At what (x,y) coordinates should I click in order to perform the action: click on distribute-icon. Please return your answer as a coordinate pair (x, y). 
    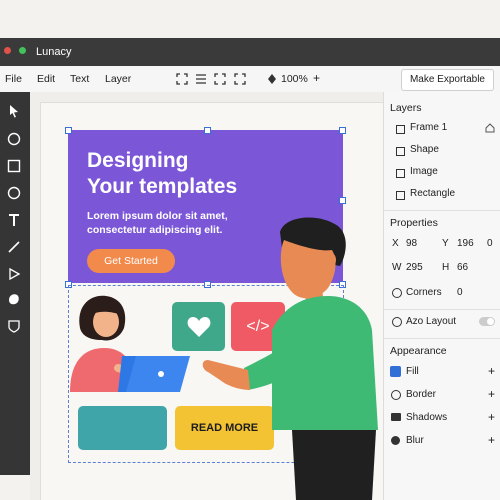
    Looking at the image, I should click on (201, 79).